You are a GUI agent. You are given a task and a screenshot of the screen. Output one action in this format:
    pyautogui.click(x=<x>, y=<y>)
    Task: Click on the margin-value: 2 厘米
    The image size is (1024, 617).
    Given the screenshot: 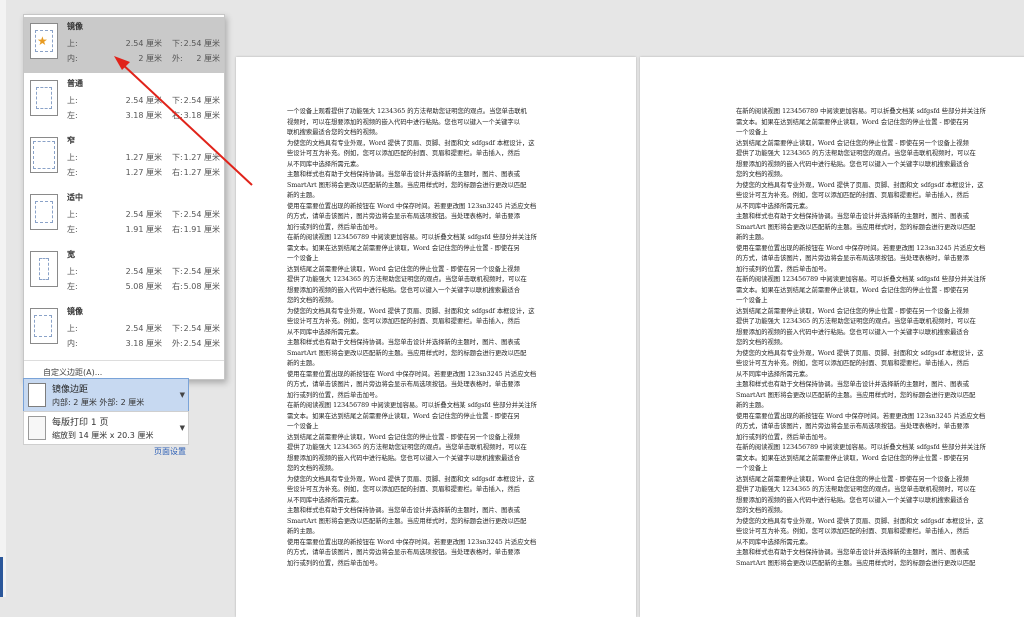 What is the action you would take?
    pyautogui.click(x=150, y=58)
    